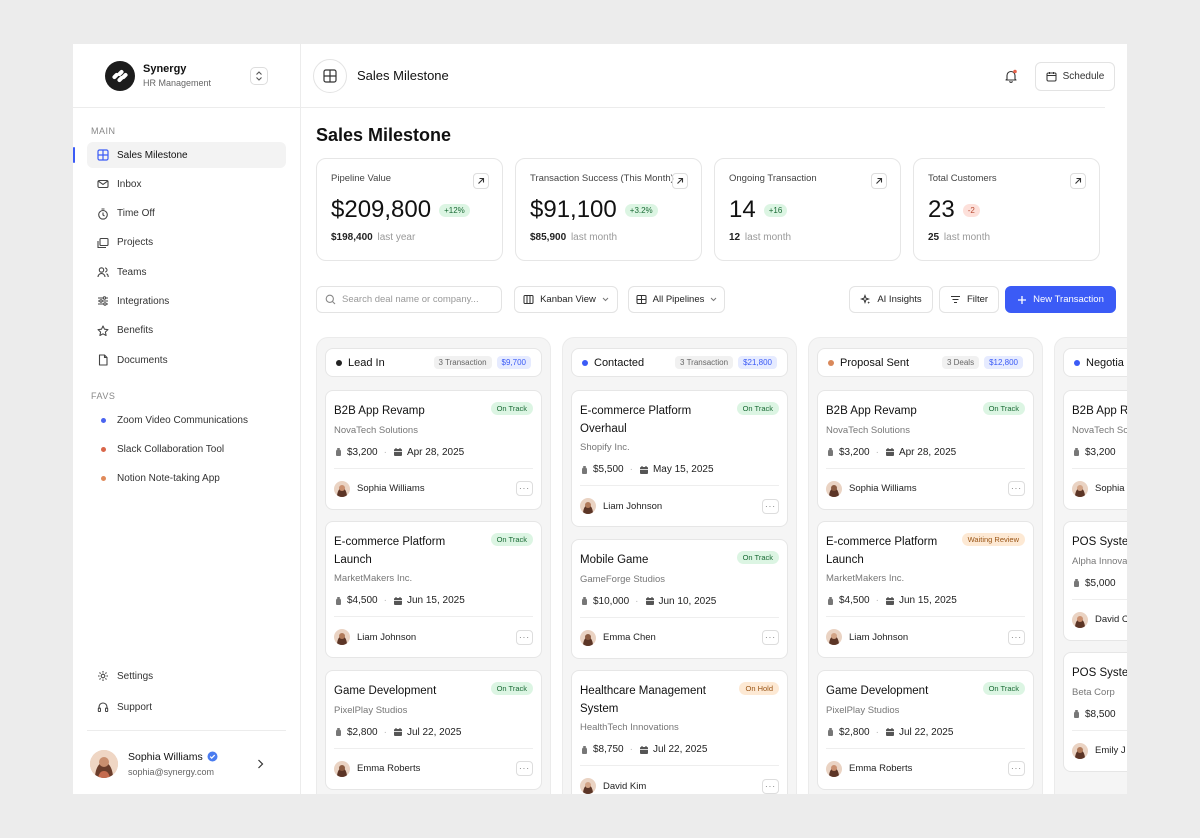 This screenshot has height=838, width=1200. What do you see at coordinates (969, 299) in the screenshot?
I see `filter-button: Filter` at bounding box center [969, 299].